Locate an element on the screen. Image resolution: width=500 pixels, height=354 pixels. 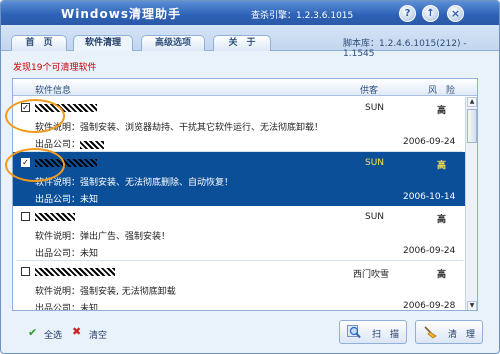
scroll-thumb is located at coordinates (472, 126).